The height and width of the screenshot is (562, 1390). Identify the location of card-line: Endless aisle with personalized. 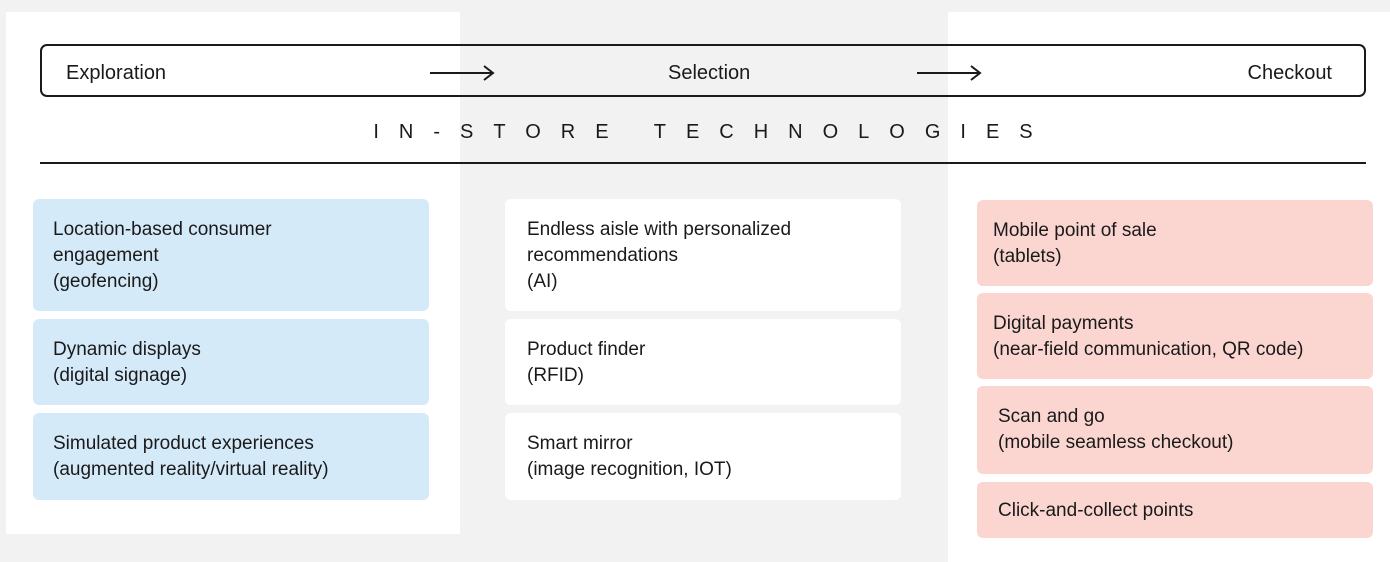
(659, 229).